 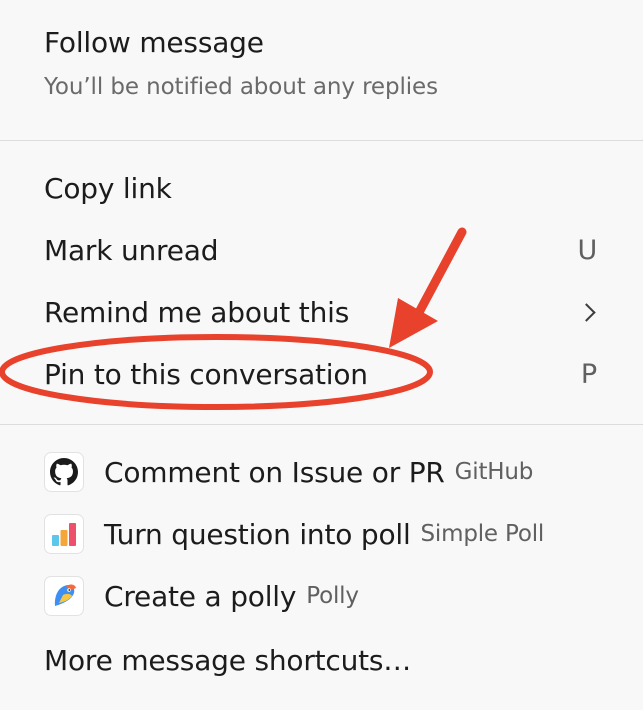 I want to click on polly-app-name: Polly, so click(x=332, y=596).